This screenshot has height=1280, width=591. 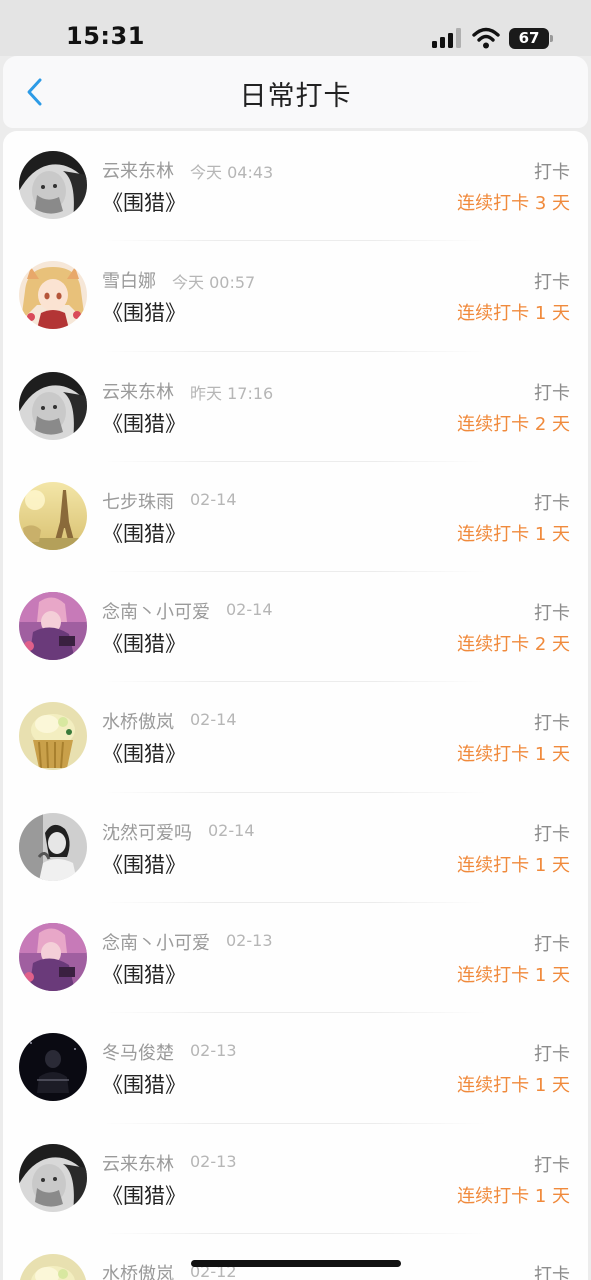 I want to click on home-indicator, so click(x=296, y=1263).